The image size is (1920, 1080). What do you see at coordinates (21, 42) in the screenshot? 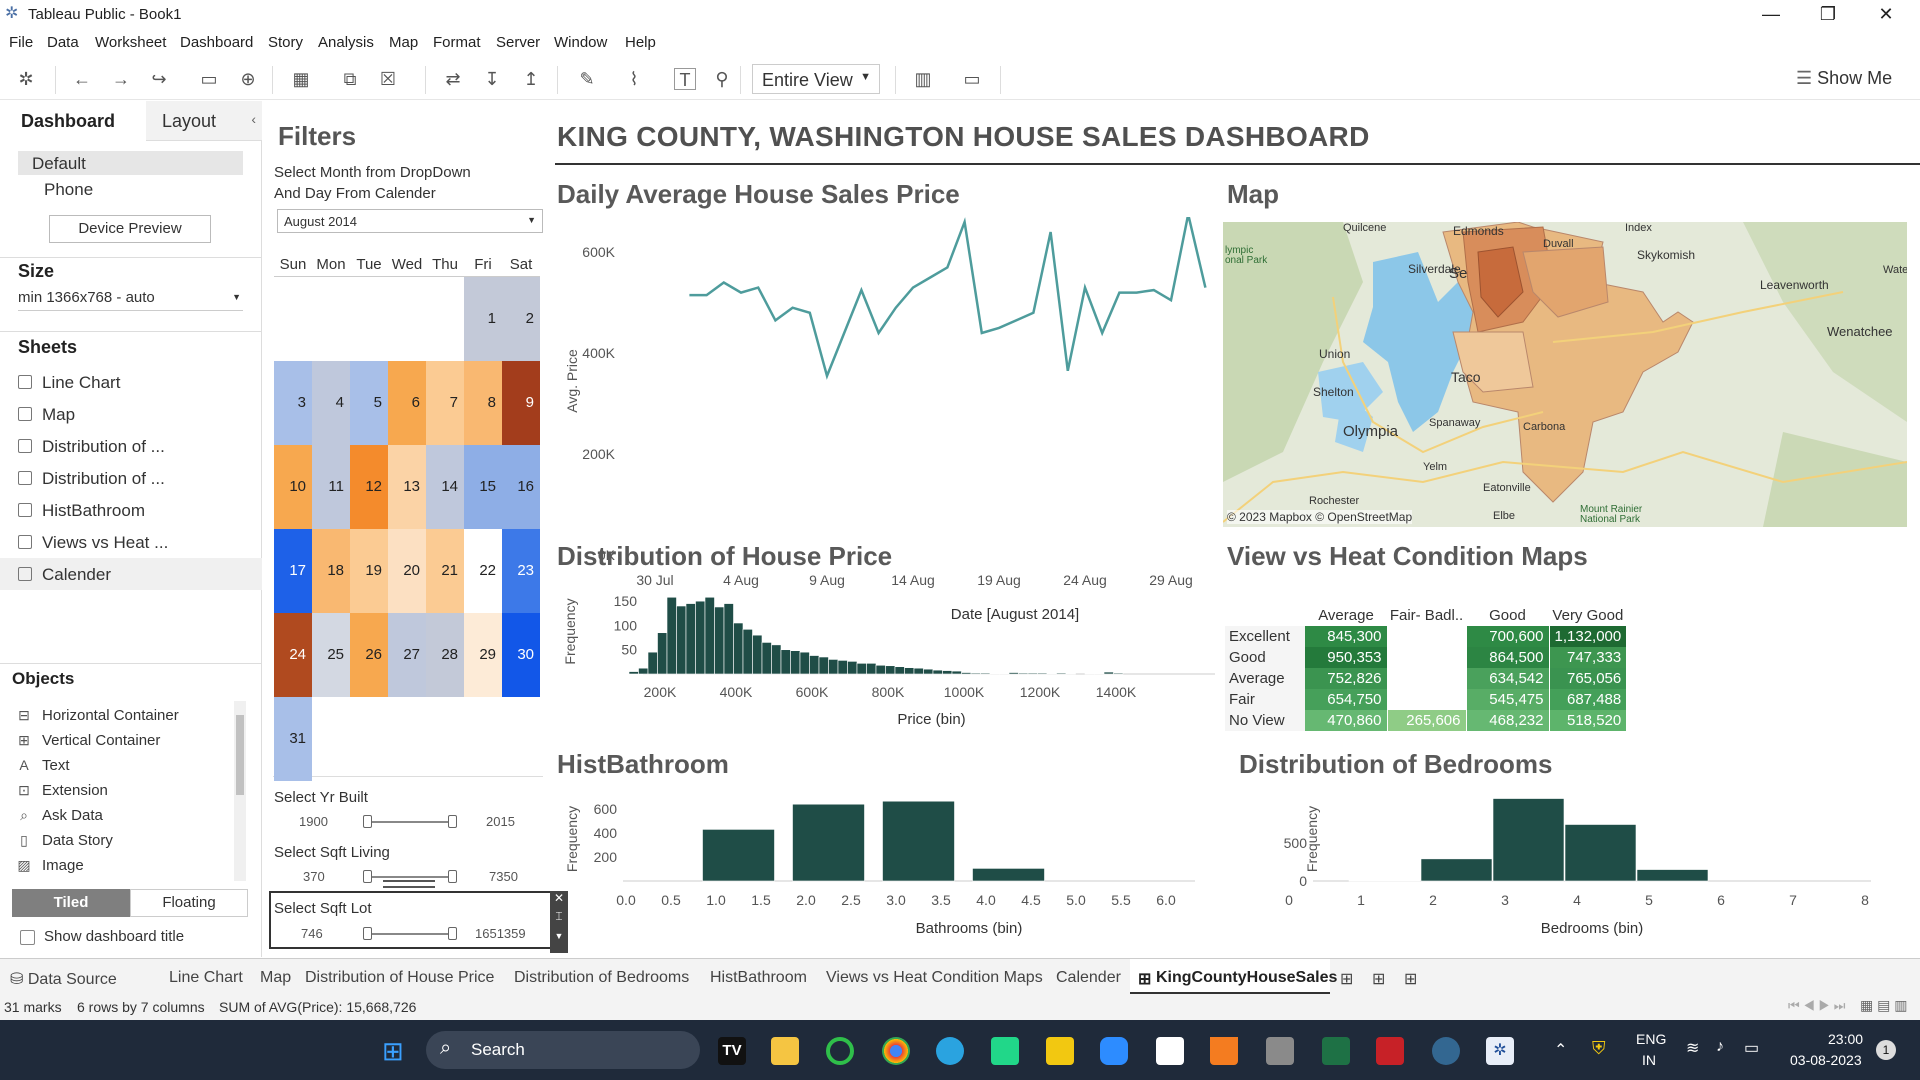
I see `menu-file: File` at bounding box center [21, 42].